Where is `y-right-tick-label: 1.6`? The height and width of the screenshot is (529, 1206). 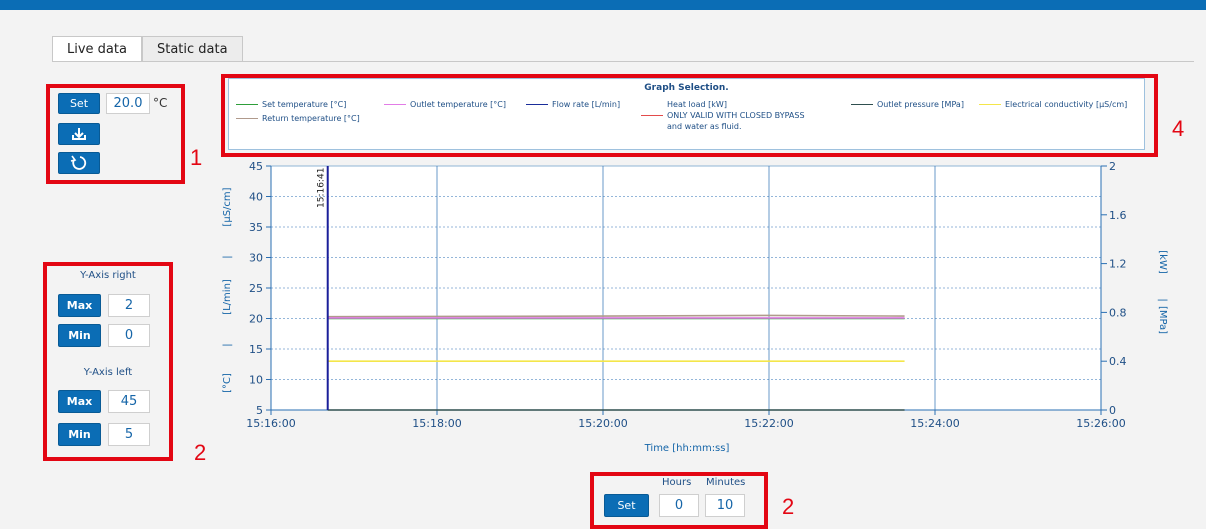
y-right-tick-label: 1.6 is located at coordinates (1118, 215).